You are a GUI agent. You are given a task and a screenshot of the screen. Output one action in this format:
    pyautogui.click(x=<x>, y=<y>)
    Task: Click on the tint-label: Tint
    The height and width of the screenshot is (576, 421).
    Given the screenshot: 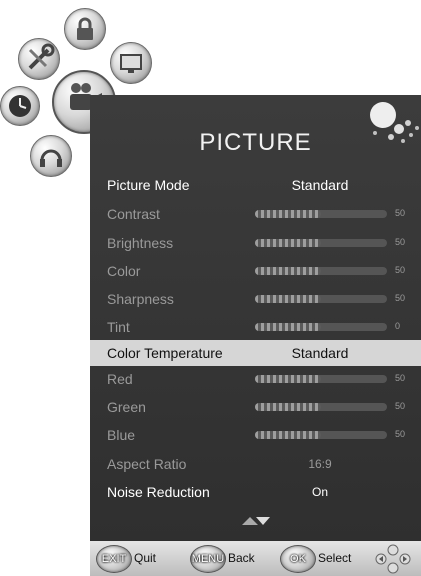 What is the action you would take?
    pyautogui.click(x=118, y=327)
    